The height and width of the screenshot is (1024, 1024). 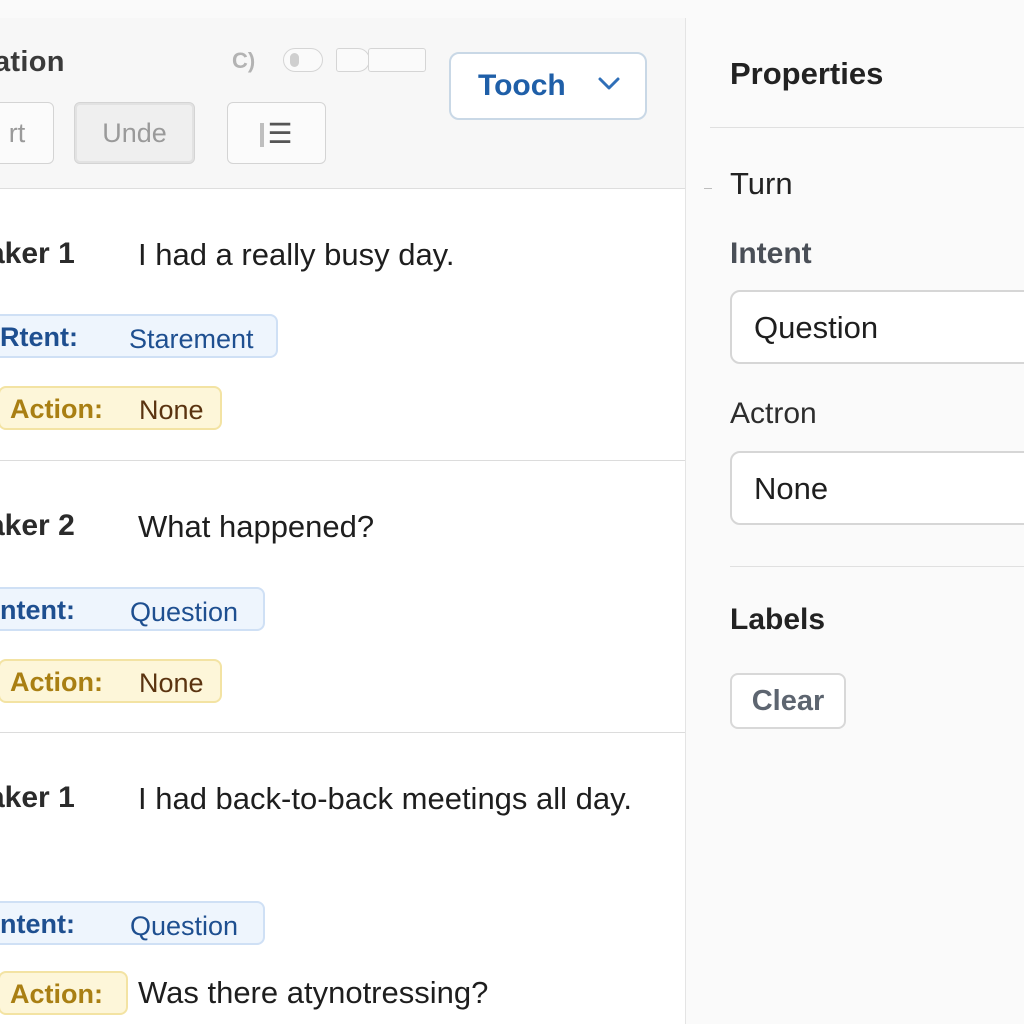 What do you see at coordinates (512, 9) in the screenshot?
I see `top-bar` at bounding box center [512, 9].